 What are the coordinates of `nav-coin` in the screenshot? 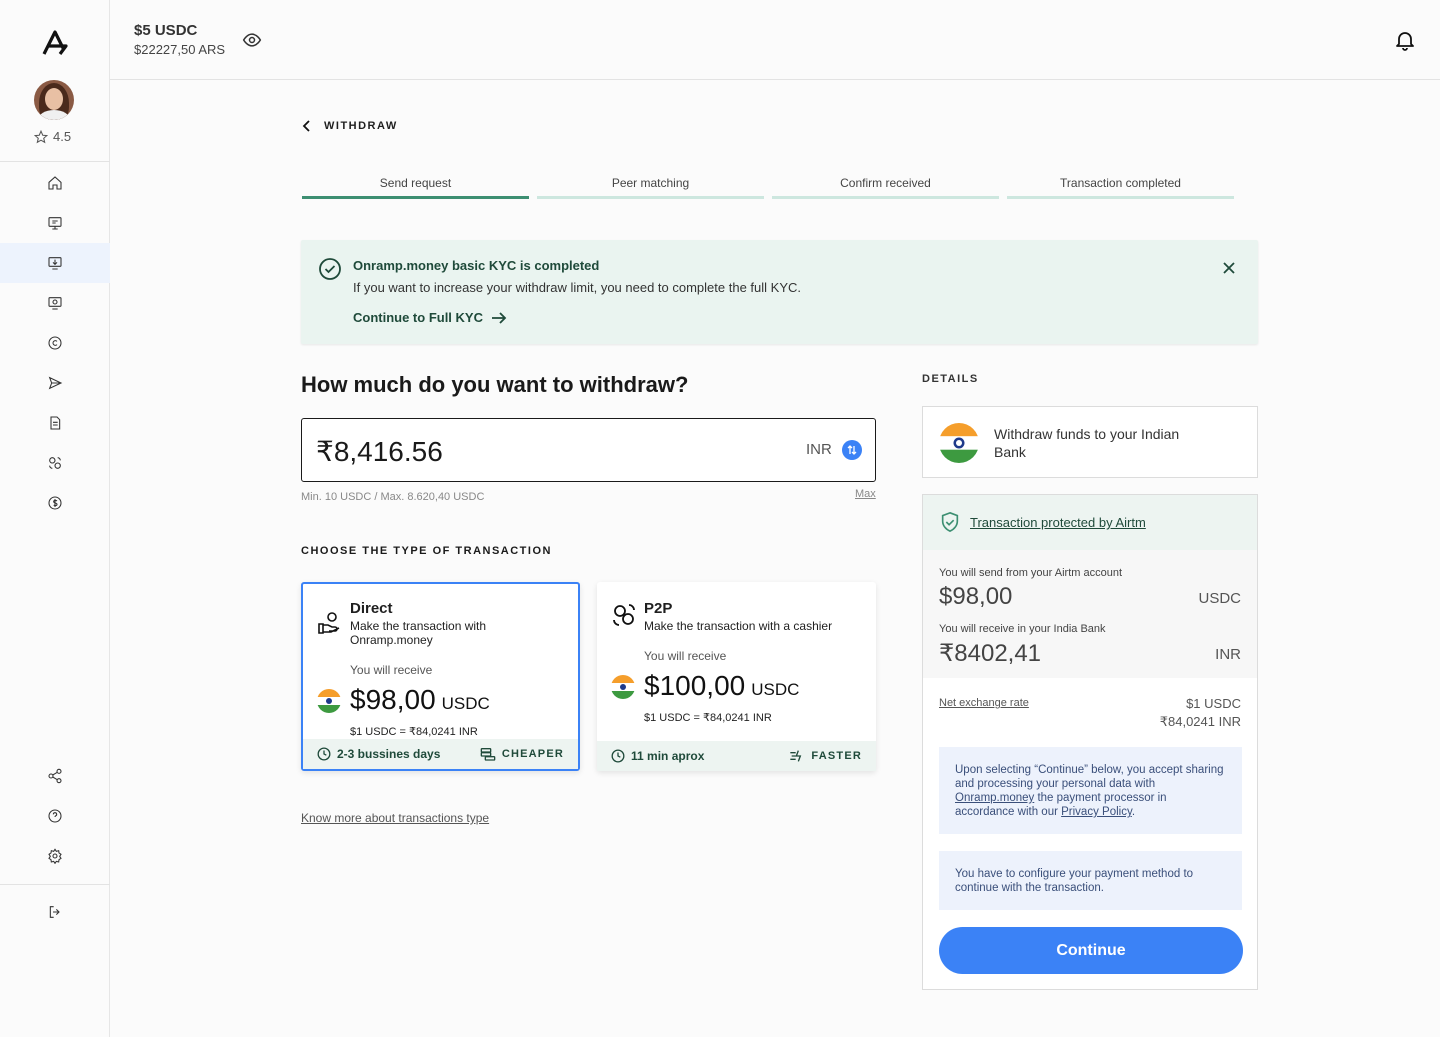 It's located at (55, 343).